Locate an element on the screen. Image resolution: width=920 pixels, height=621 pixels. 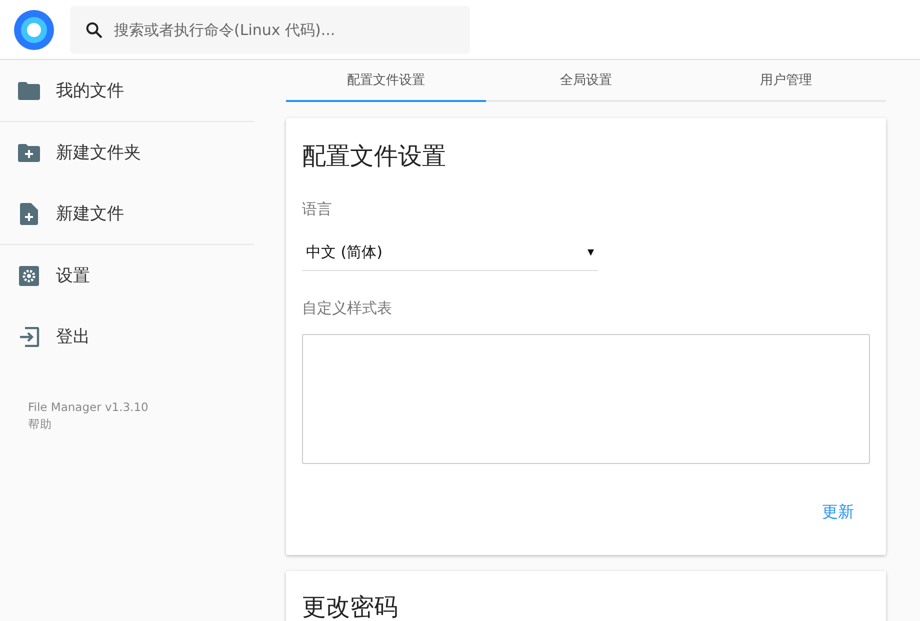
folder-plus-icon is located at coordinates (29, 153).